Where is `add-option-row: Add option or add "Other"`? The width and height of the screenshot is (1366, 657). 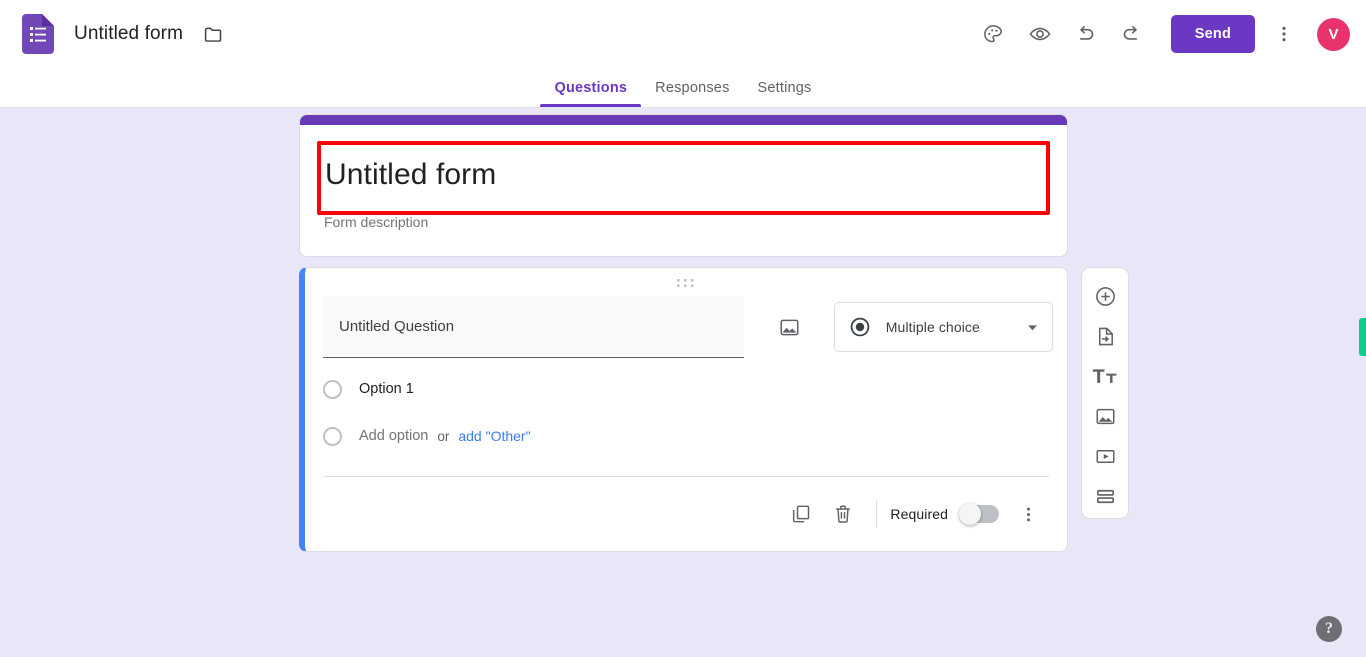 add-option-row: Add option or add "Other" is located at coordinates (427, 436).